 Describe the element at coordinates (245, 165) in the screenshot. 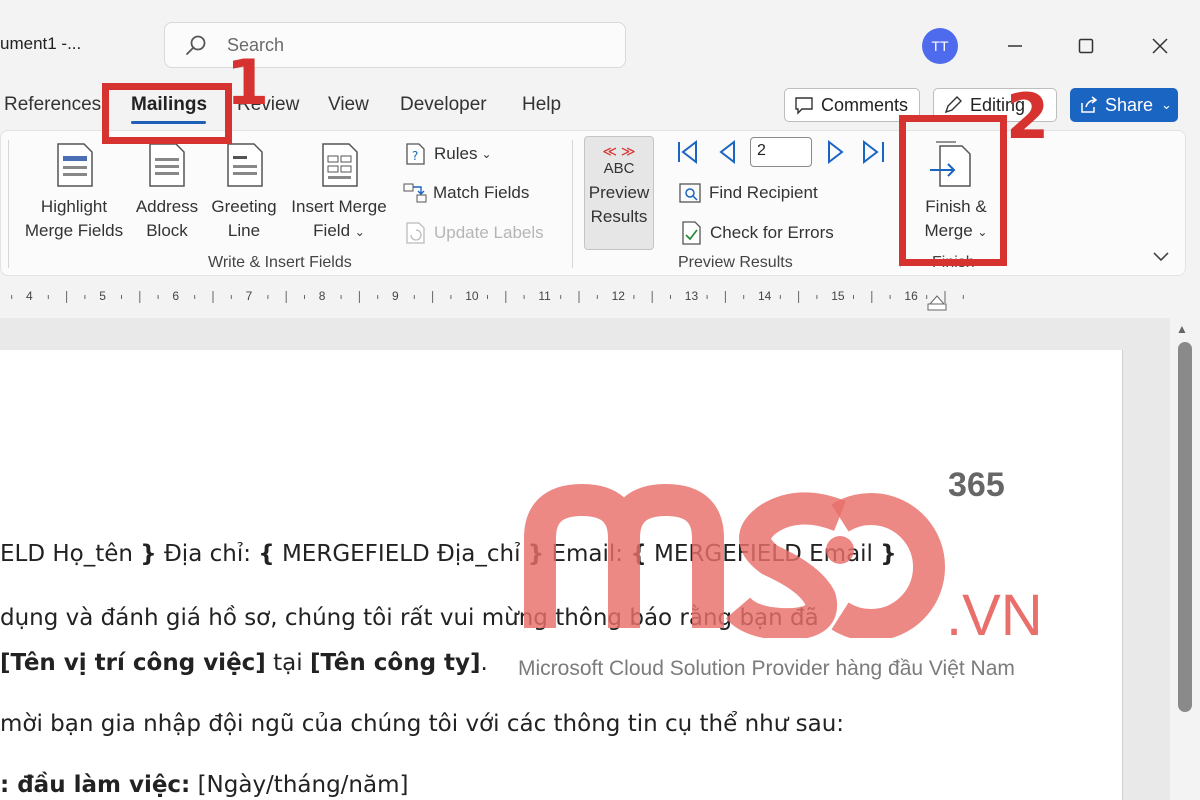

I see `greeting-line-icon` at that location.